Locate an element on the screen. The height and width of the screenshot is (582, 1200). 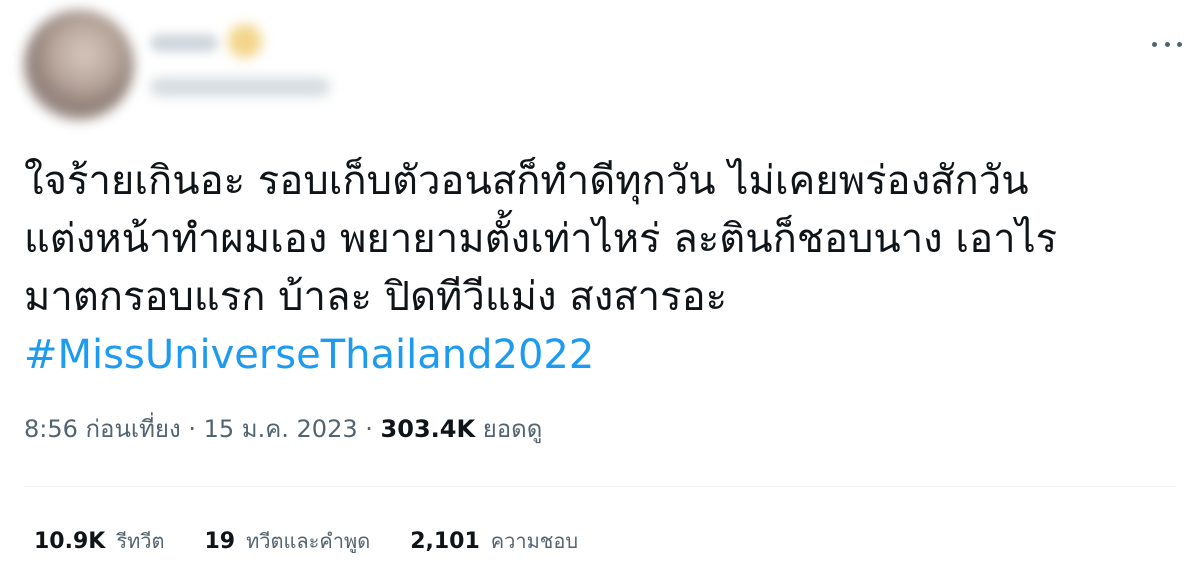
views-label: ยอดดู is located at coordinates (512, 429).